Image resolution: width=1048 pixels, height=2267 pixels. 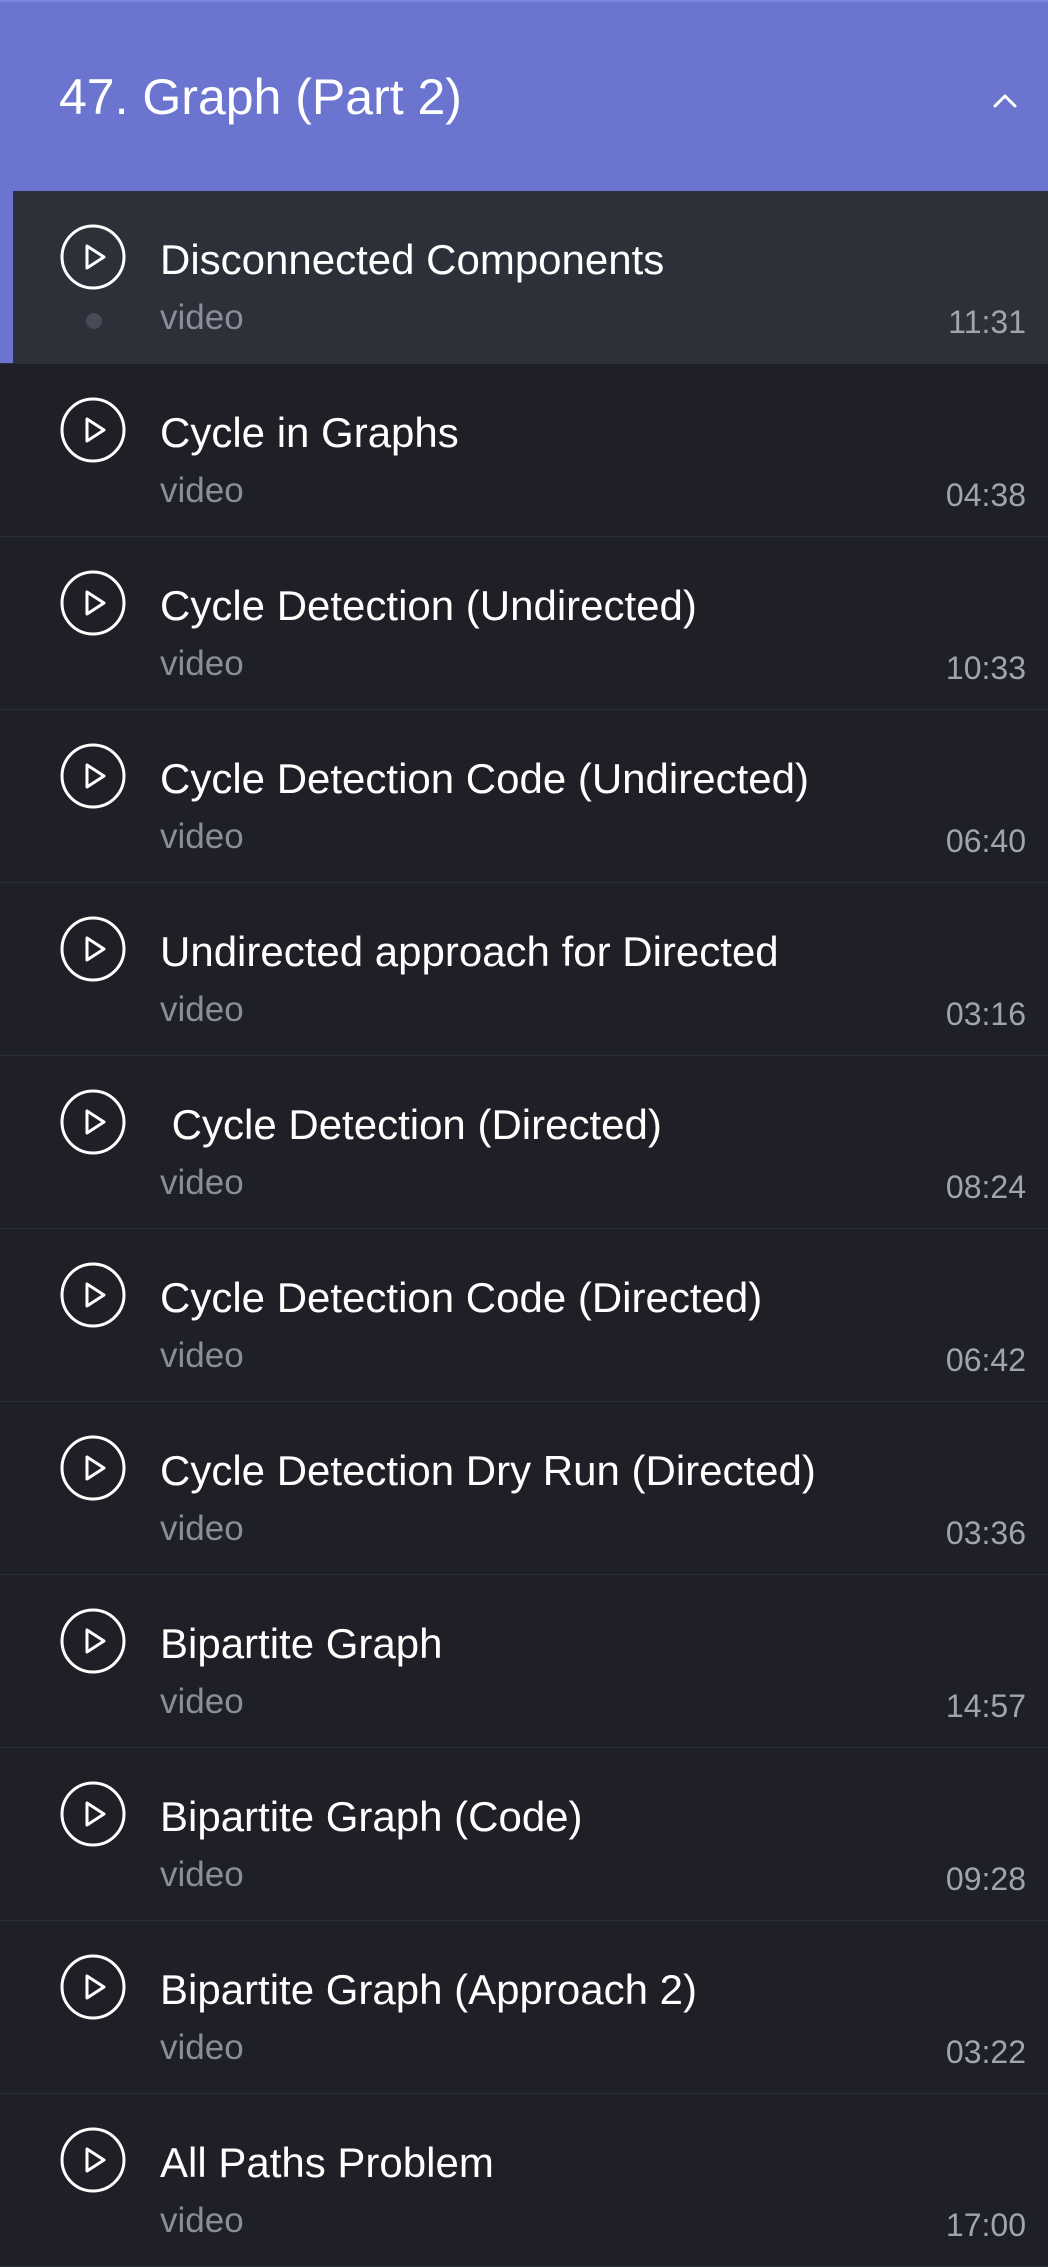 I want to click on lesson-duration: 11:31, so click(x=987, y=322).